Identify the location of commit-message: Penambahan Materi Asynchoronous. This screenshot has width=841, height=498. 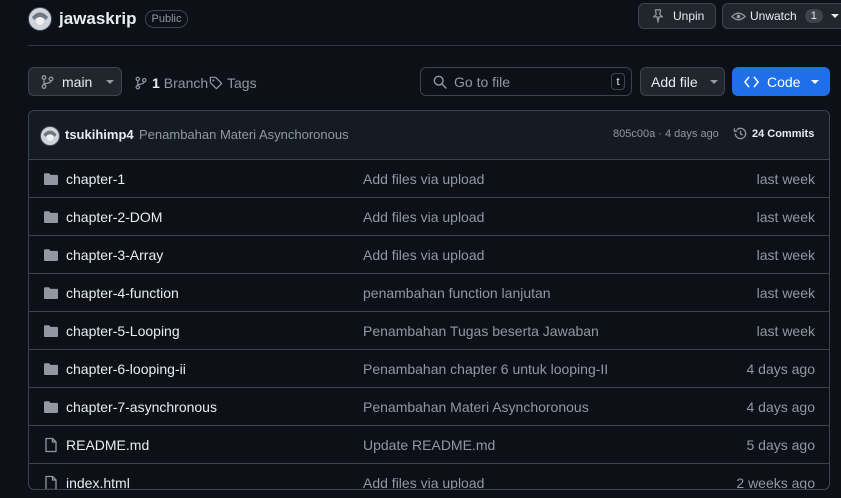
(244, 134).